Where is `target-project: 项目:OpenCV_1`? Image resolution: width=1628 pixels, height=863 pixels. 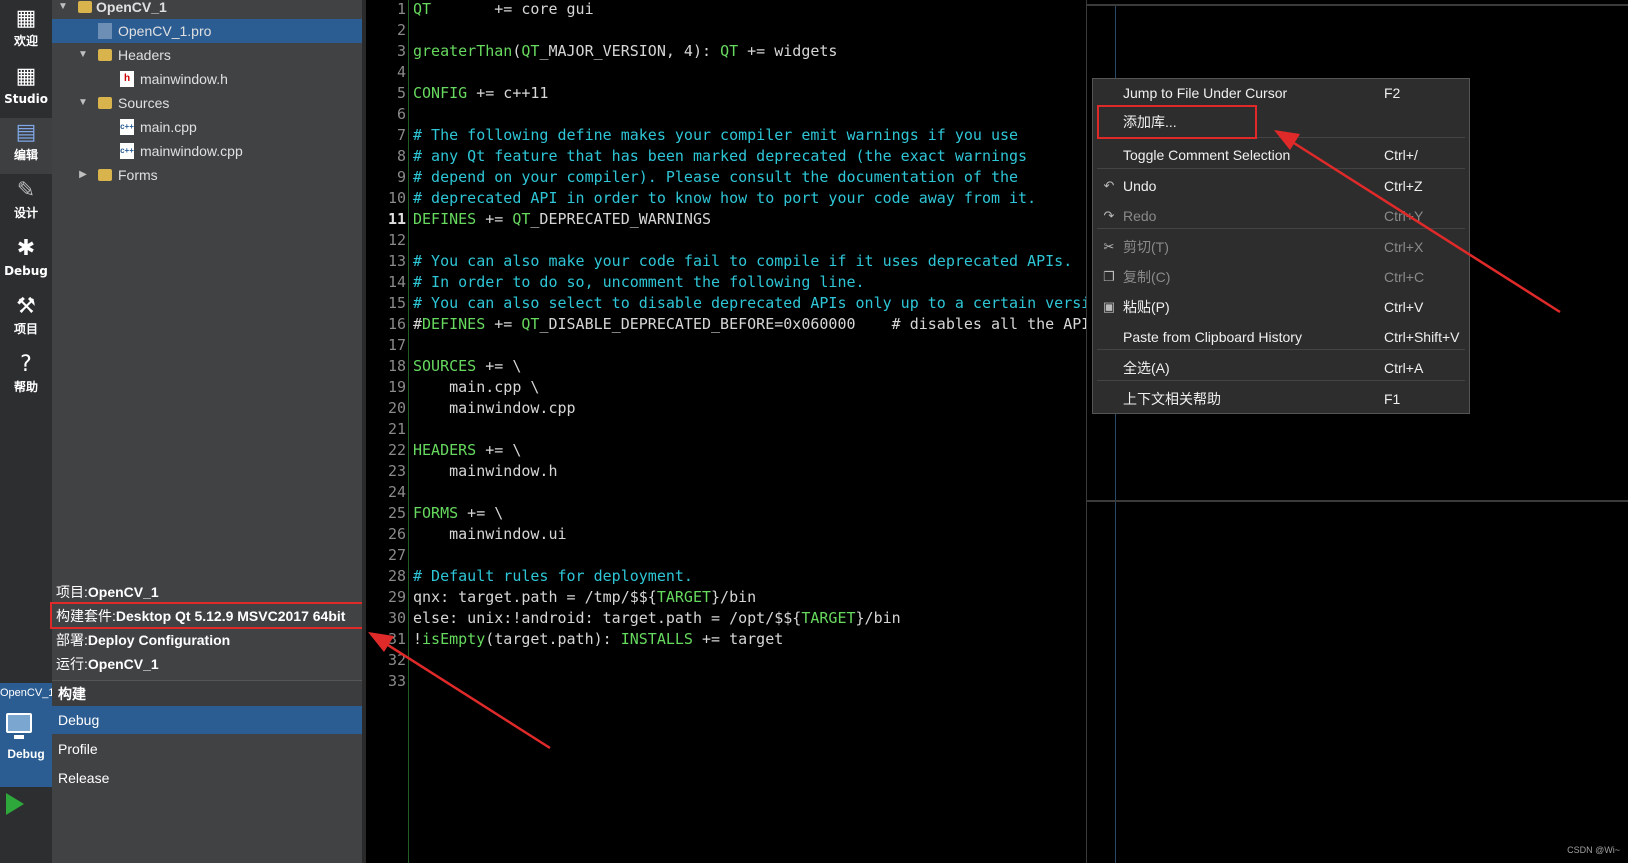 target-project: 项目:OpenCV_1 is located at coordinates (107, 592).